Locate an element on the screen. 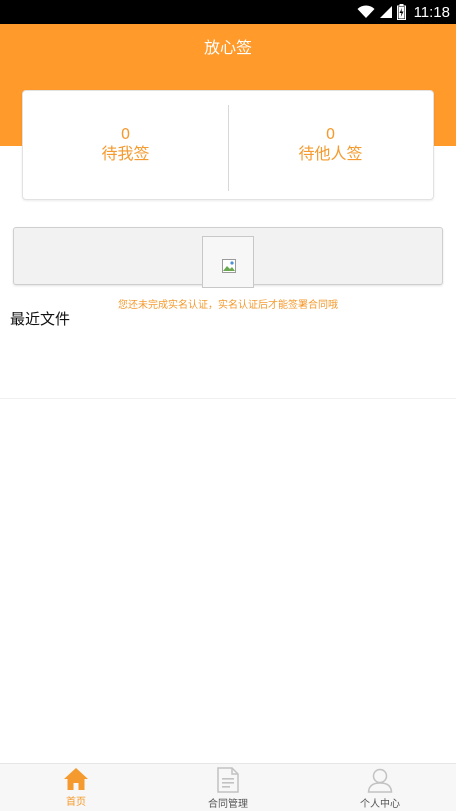 The image size is (456, 811). wifi-icon is located at coordinates (366, 12).